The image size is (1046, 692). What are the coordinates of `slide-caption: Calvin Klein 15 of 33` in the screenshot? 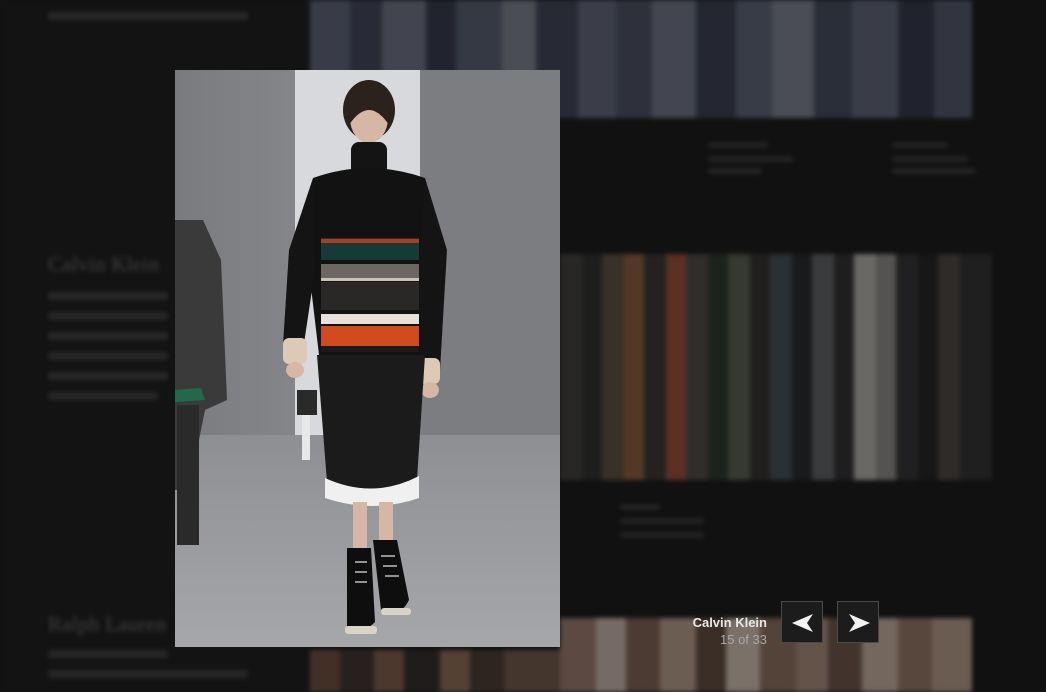 It's located at (730, 631).